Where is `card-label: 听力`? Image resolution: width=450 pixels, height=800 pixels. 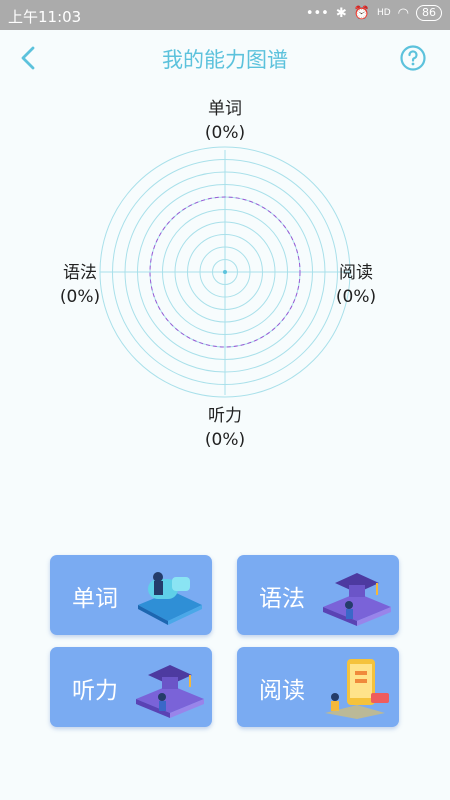
card-label: 听力 is located at coordinates (95, 691).